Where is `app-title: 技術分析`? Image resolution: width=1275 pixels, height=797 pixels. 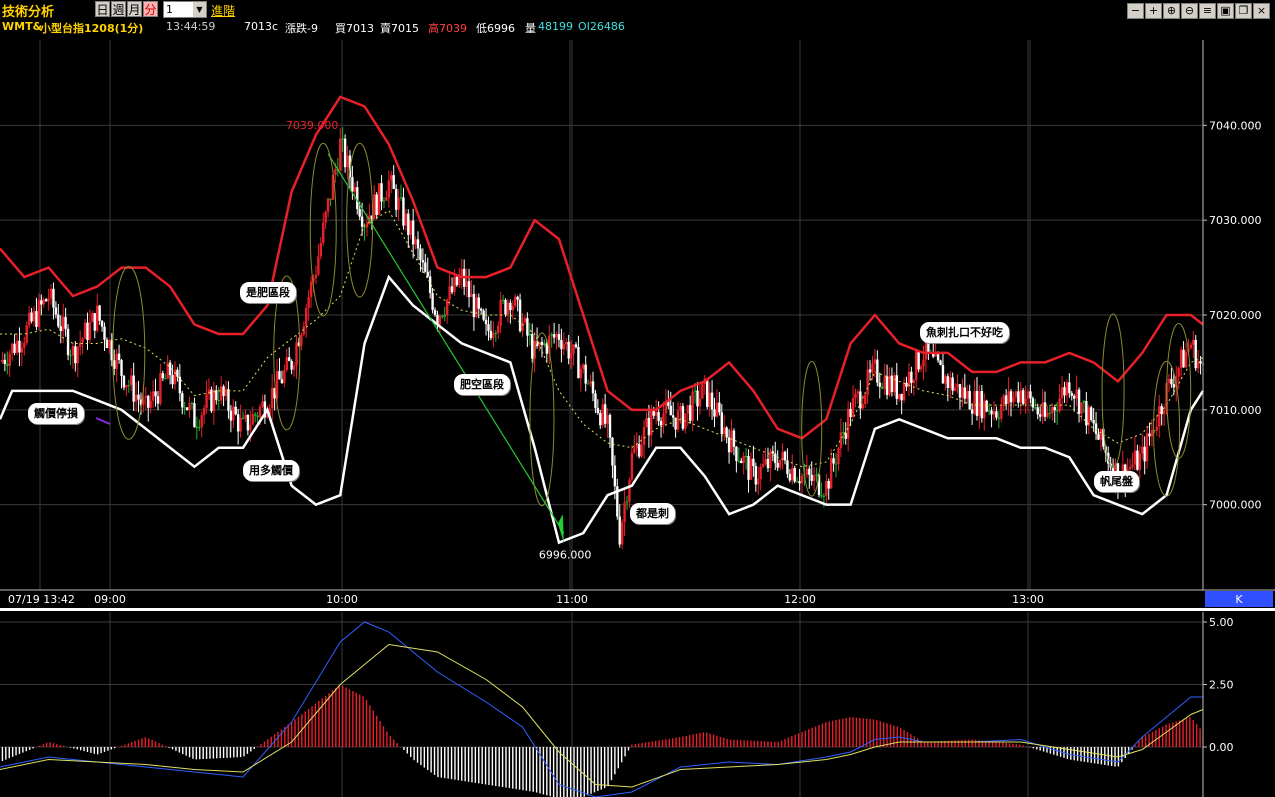
app-title: 技術分析 is located at coordinates (28, 12).